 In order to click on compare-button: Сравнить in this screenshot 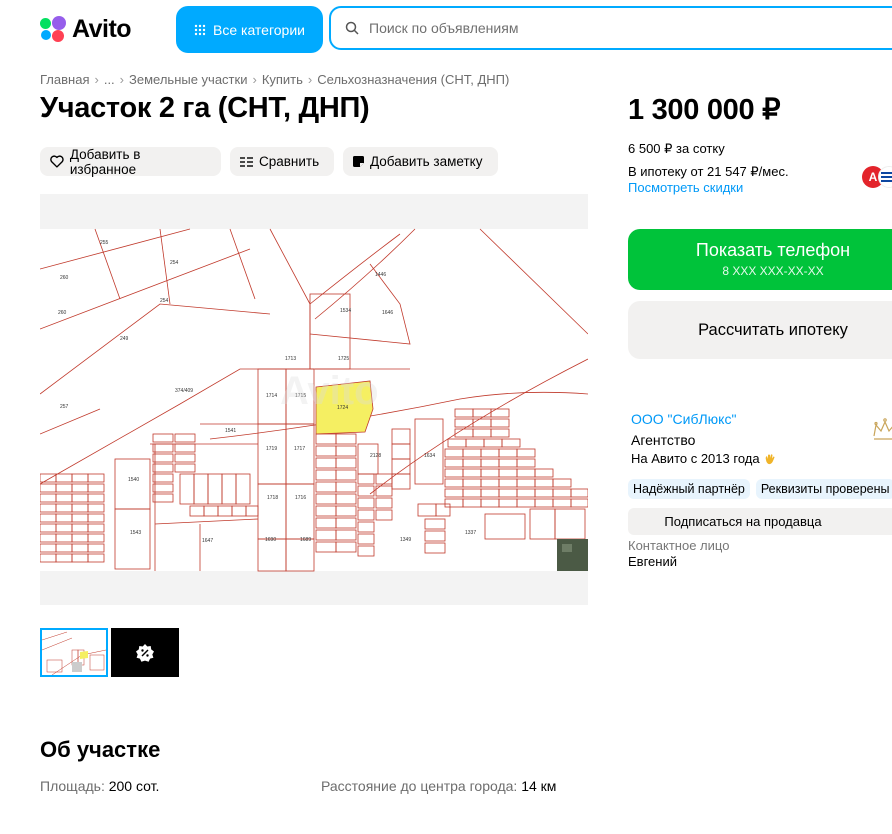, I will do `click(282, 161)`.